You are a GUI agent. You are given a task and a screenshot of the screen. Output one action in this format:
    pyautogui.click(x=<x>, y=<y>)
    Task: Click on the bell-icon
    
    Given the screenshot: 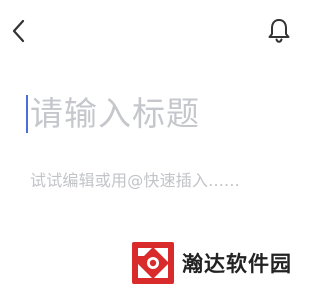 What is the action you would take?
    pyautogui.click(x=279, y=31)
    